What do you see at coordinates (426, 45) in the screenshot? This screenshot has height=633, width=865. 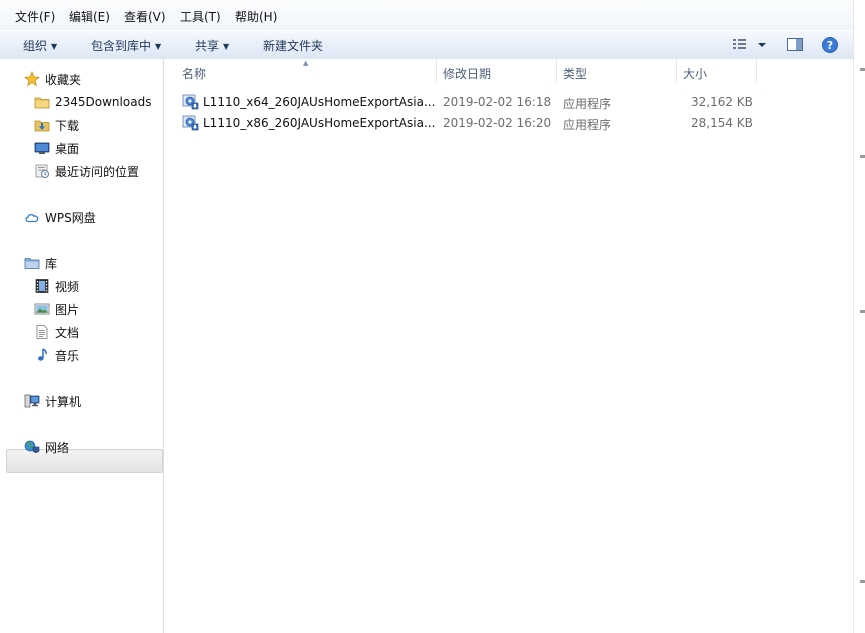 I see `command-bar: 组织 ▼ 包含到库中 ▼ 共享 ▼ 新建文件夹 ?` at bounding box center [426, 45].